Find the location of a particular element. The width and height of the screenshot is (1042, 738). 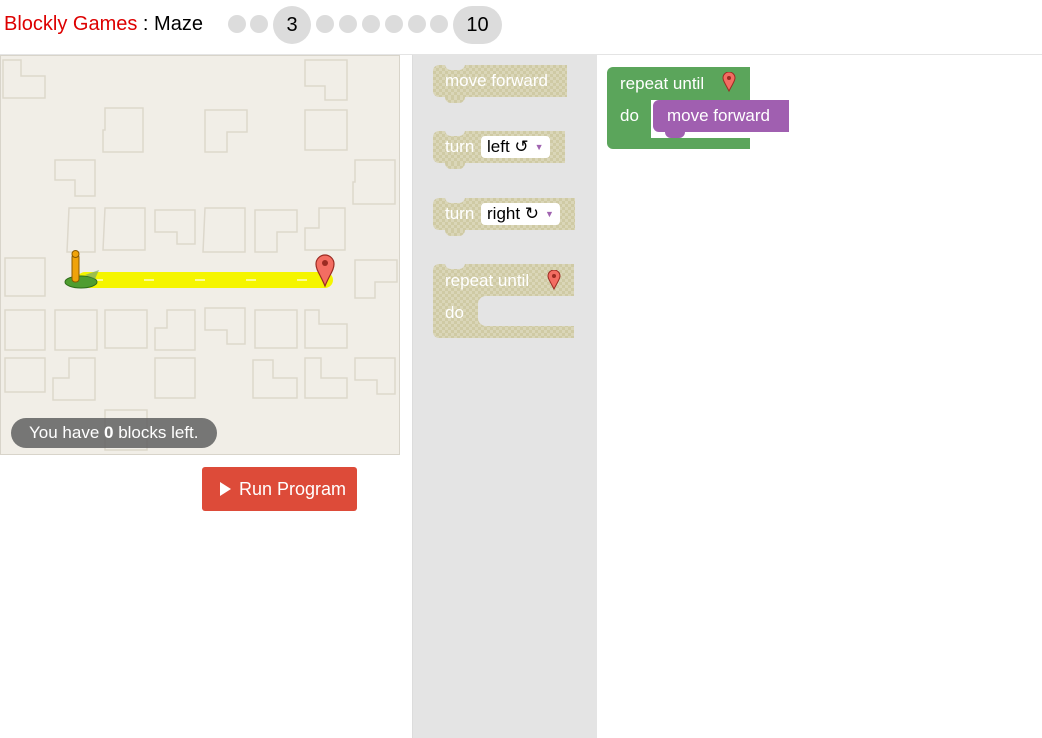

workspace-move-forward-block: move forward is located at coordinates (721, 119).